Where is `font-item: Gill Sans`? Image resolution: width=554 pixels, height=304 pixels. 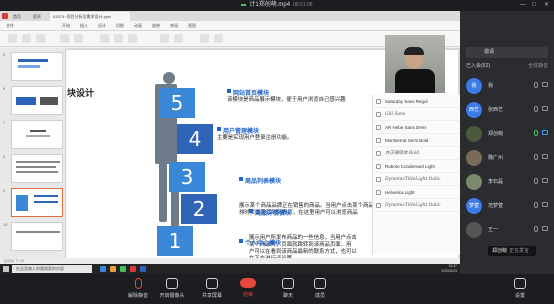 font-item: Gill Sans is located at coordinates (416, 114).